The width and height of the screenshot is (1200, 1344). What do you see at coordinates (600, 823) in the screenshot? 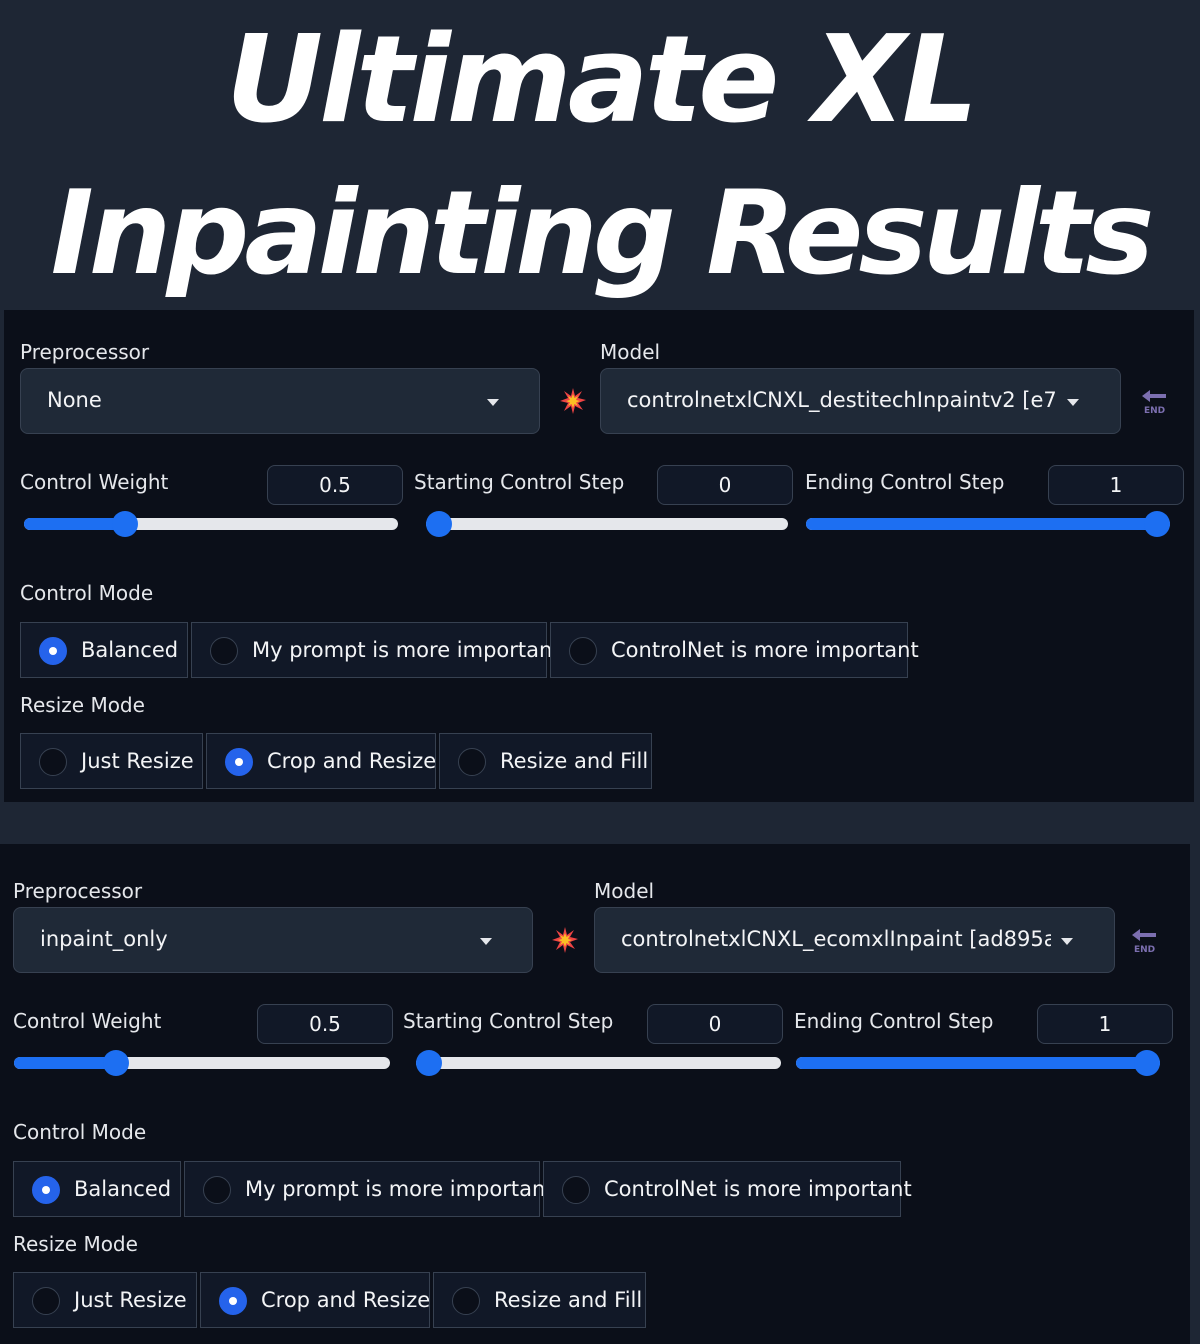
I see `panel-separator` at bounding box center [600, 823].